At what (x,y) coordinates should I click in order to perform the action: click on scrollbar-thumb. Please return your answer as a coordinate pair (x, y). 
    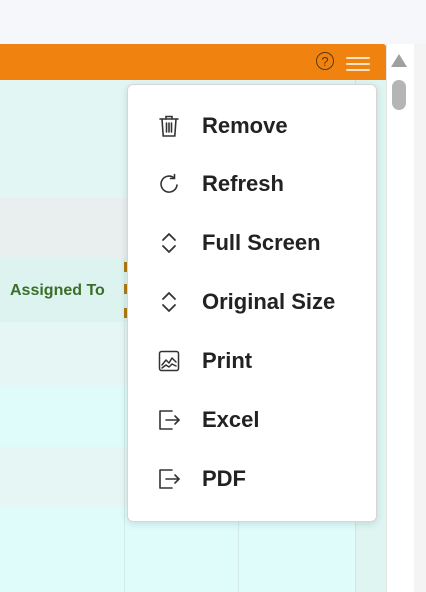
    Looking at the image, I should click on (399, 95).